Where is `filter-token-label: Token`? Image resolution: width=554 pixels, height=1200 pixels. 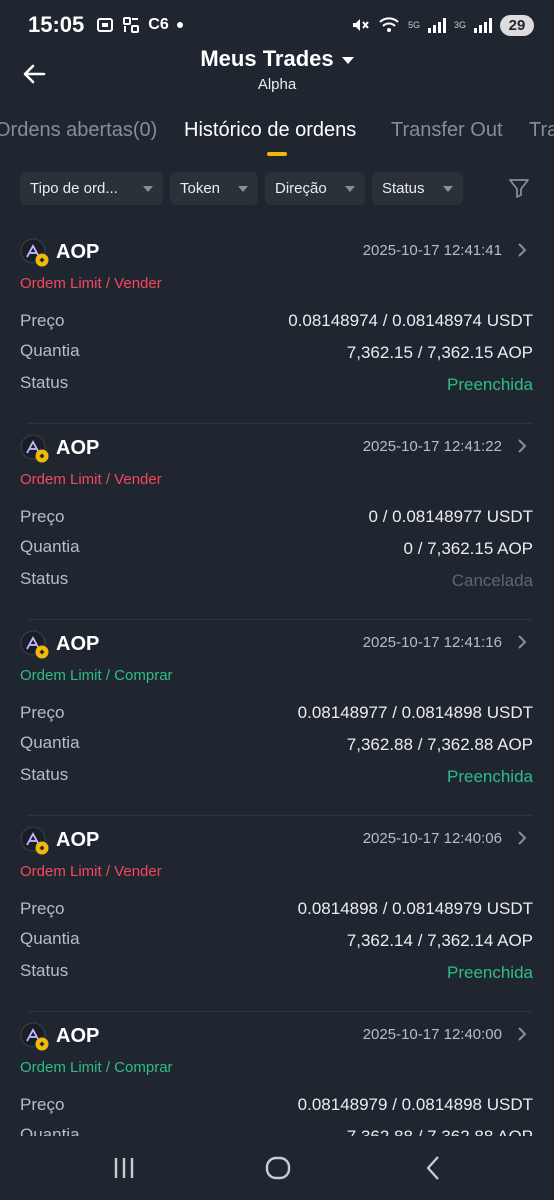
filter-token-label: Token is located at coordinates (200, 188).